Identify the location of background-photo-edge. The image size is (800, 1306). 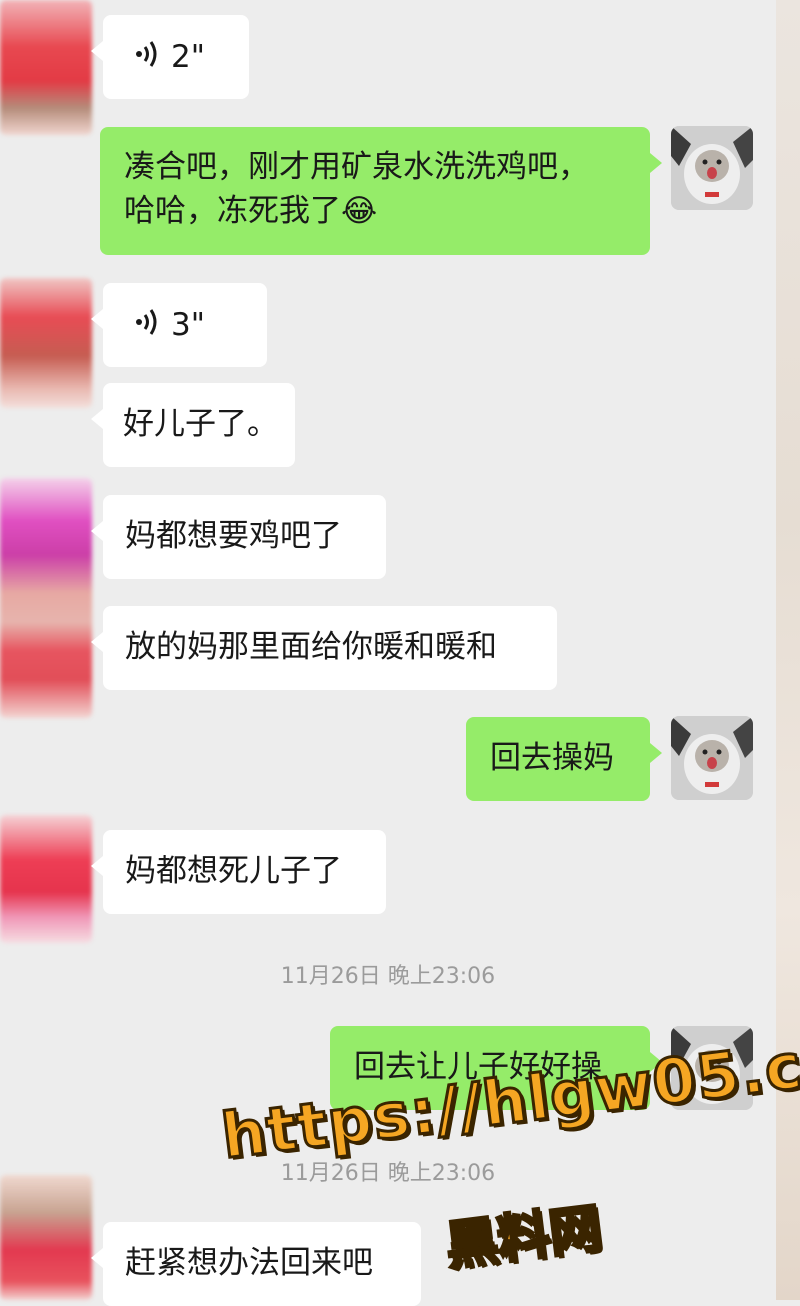
(788, 650).